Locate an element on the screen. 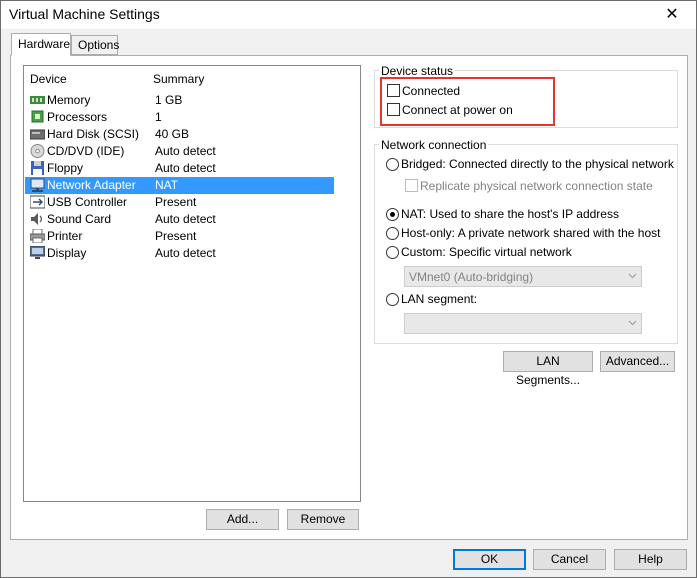 The width and height of the screenshot is (697, 578). nat-radio is located at coordinates (392, 214).